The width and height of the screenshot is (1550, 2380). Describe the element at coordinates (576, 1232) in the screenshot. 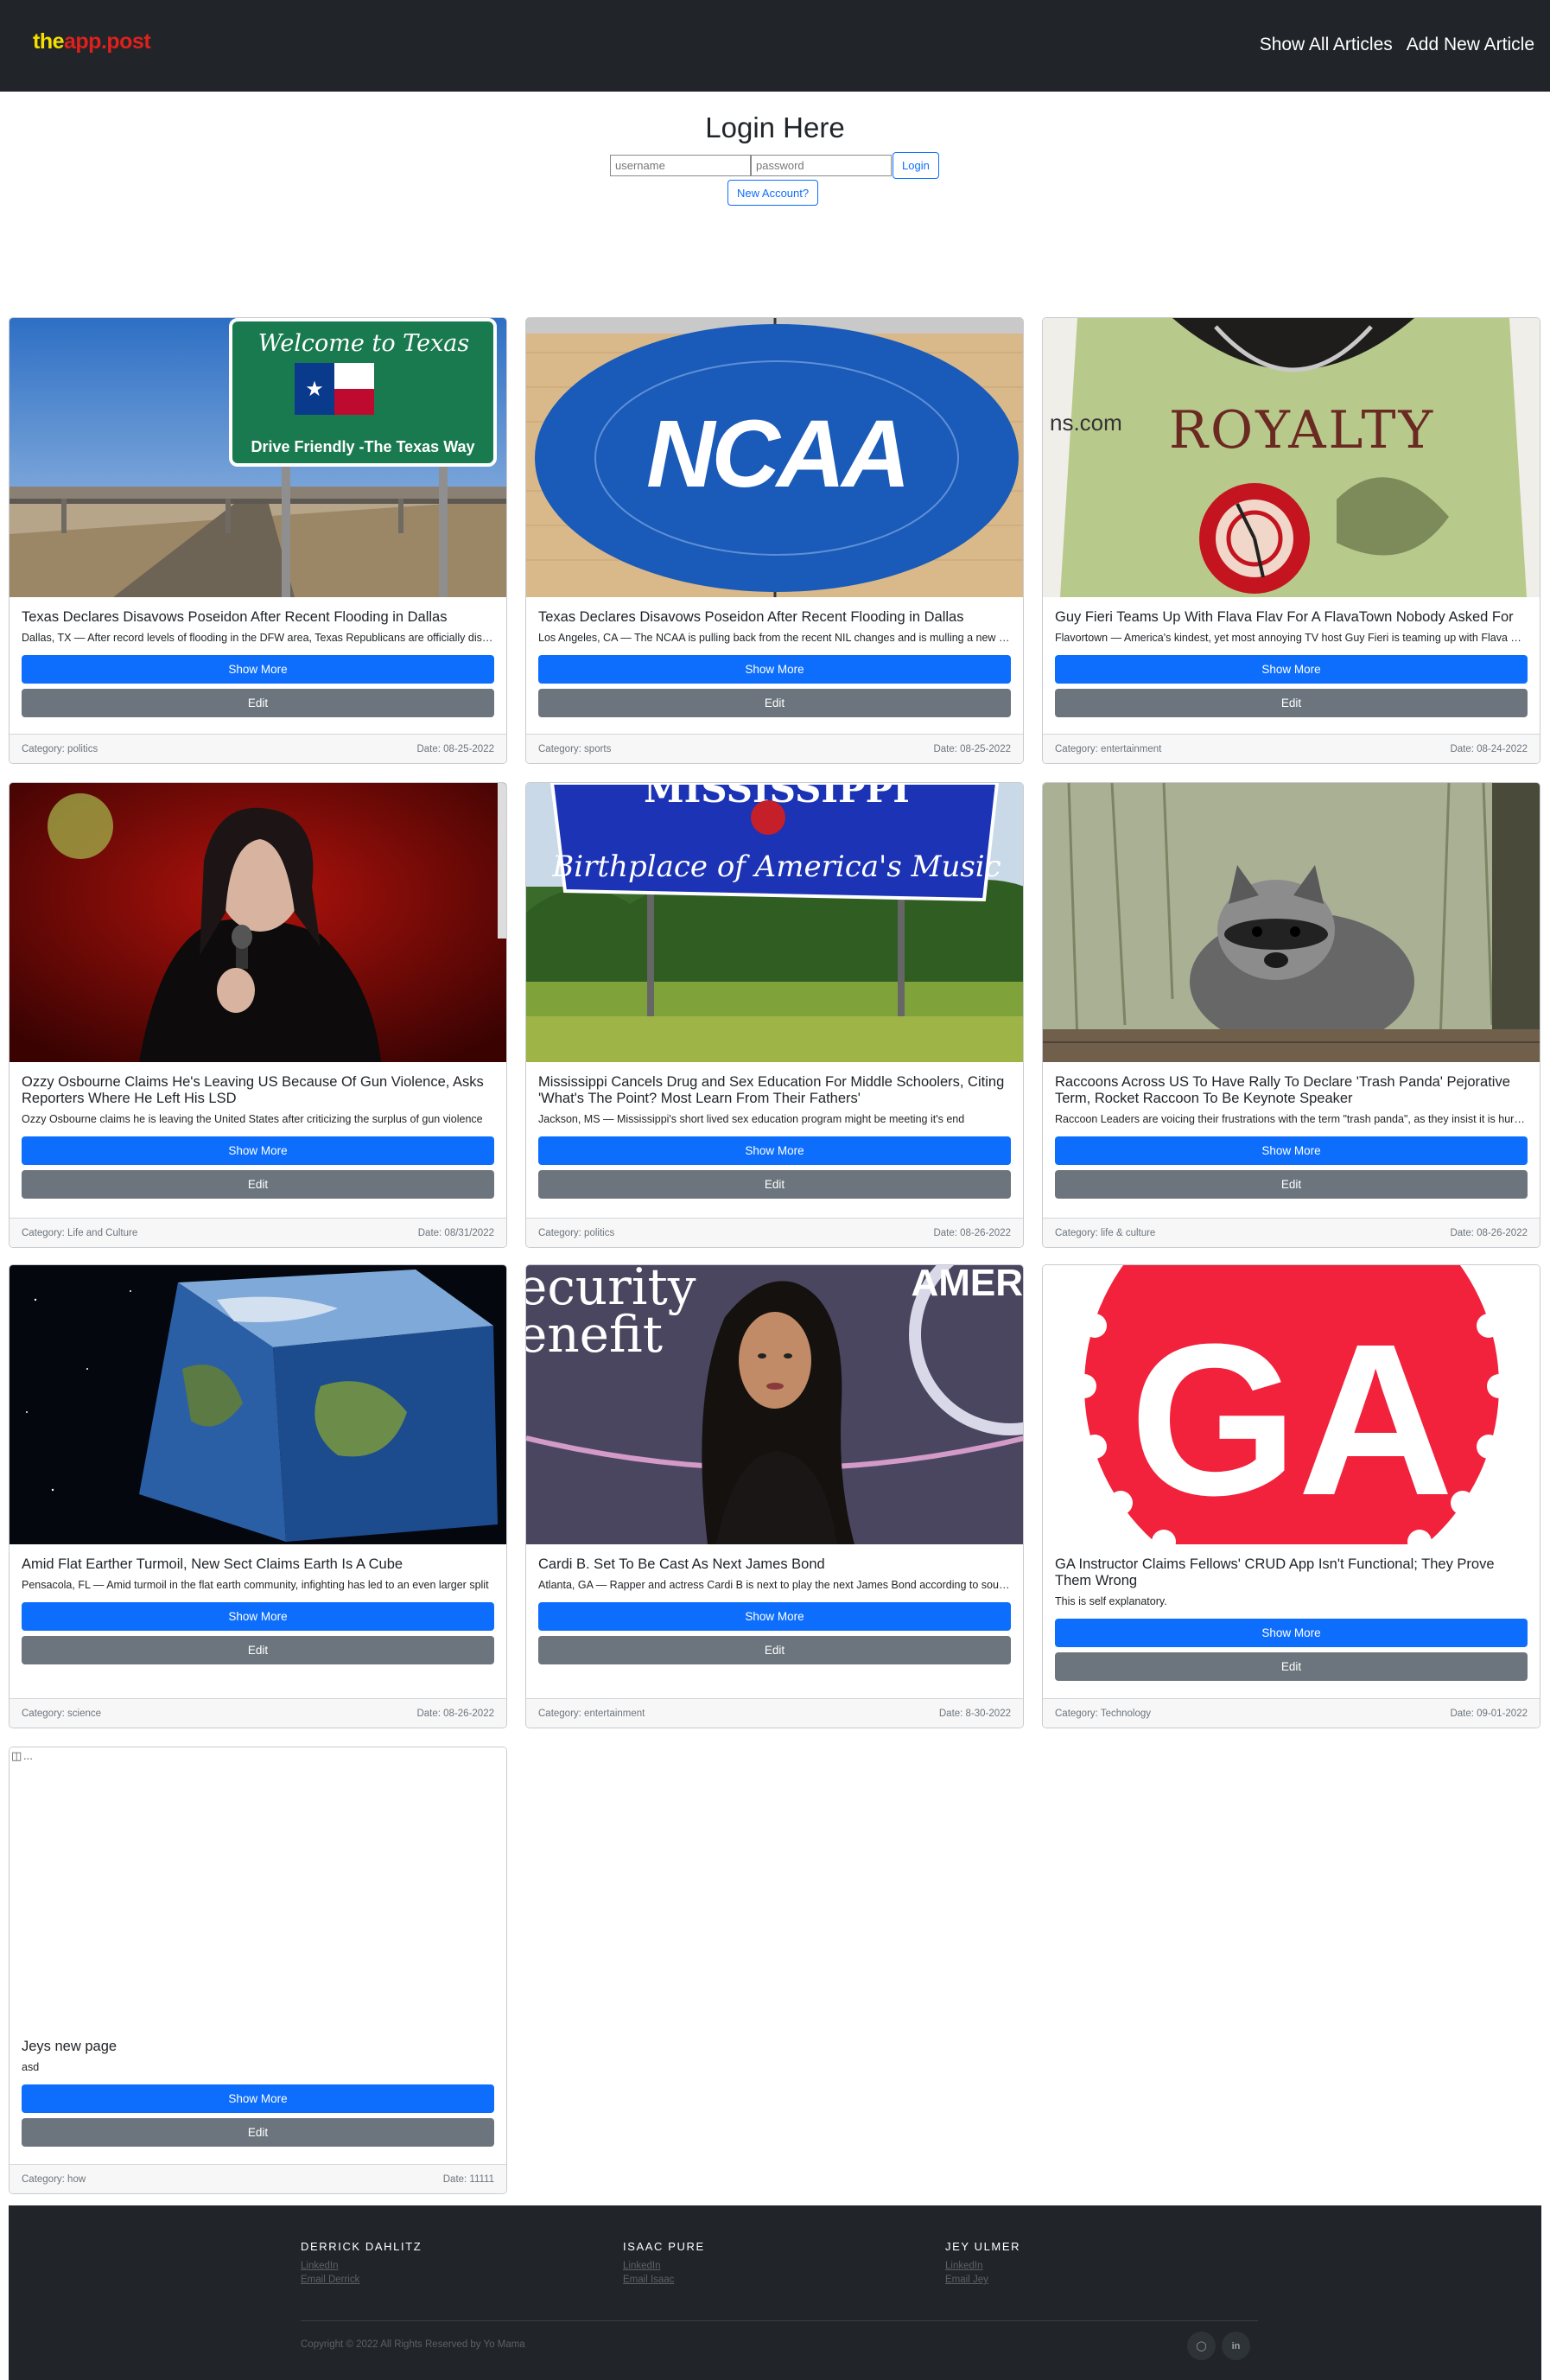

I see `card-category: Category: politics` at that location.